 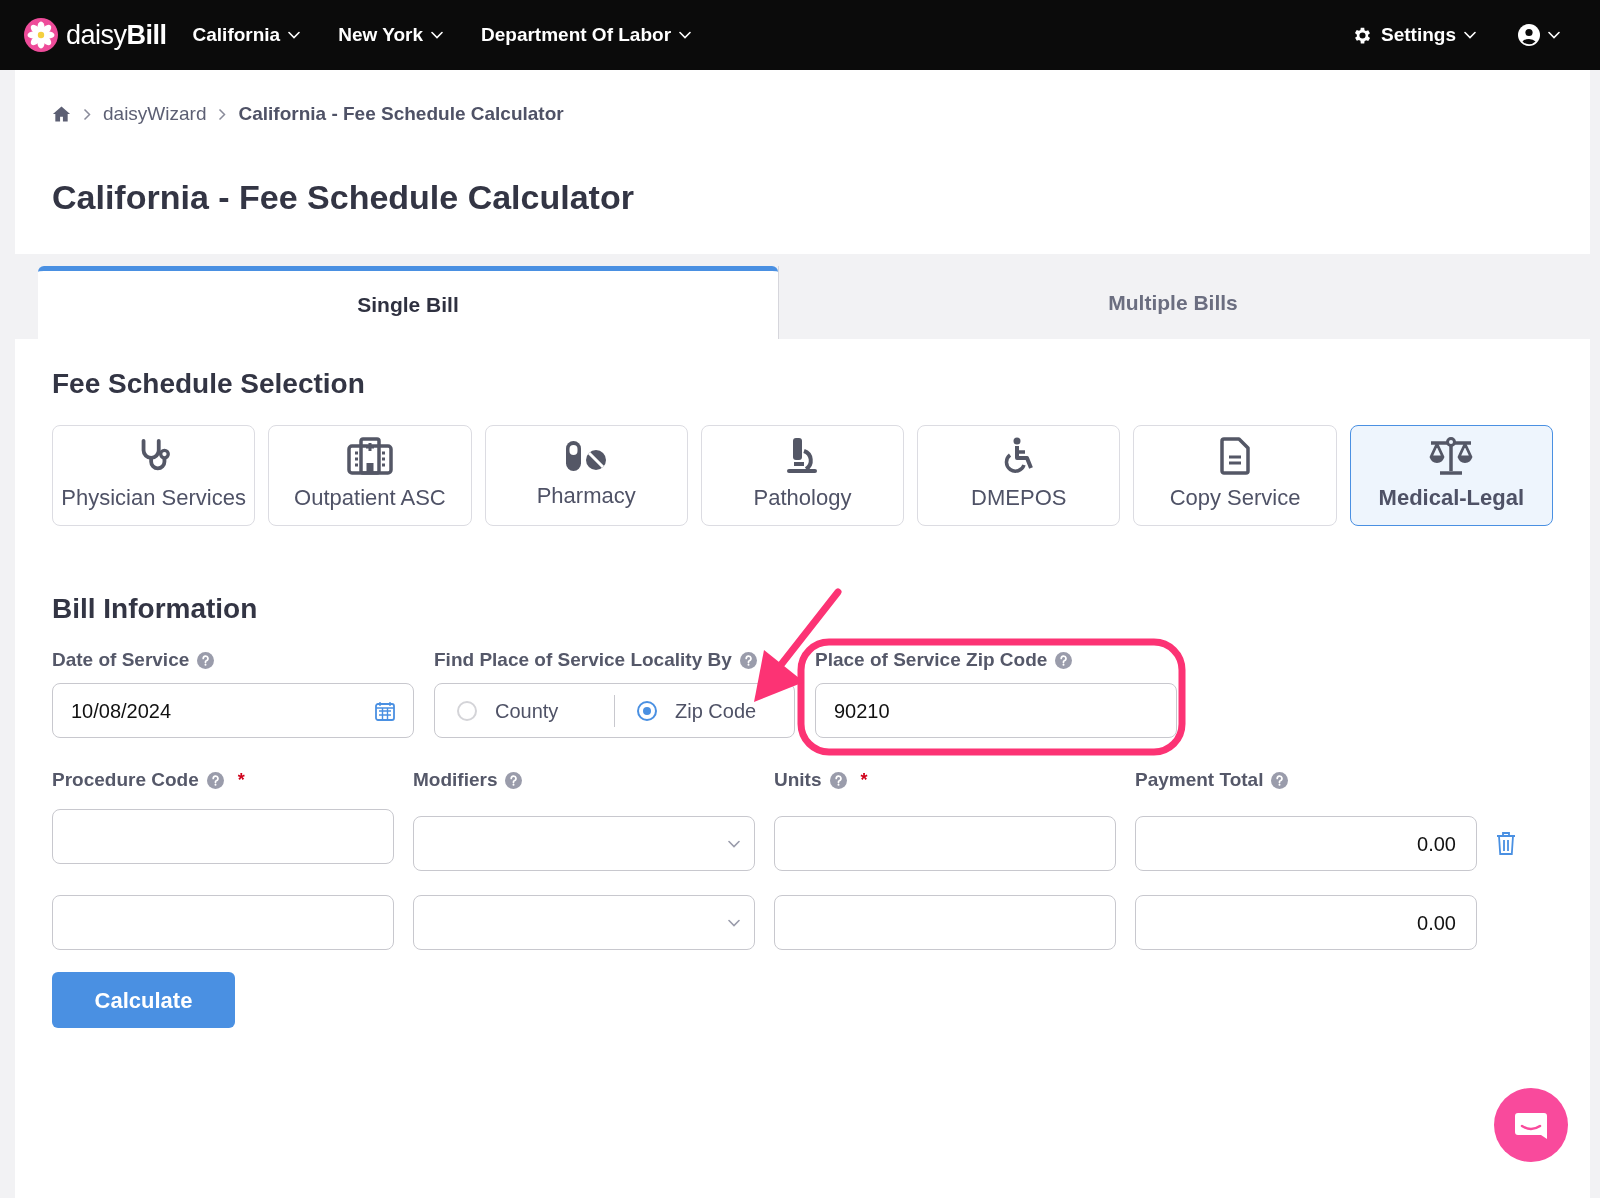 I want to click on field-label: Modifiers, so click(x=455, y=779).